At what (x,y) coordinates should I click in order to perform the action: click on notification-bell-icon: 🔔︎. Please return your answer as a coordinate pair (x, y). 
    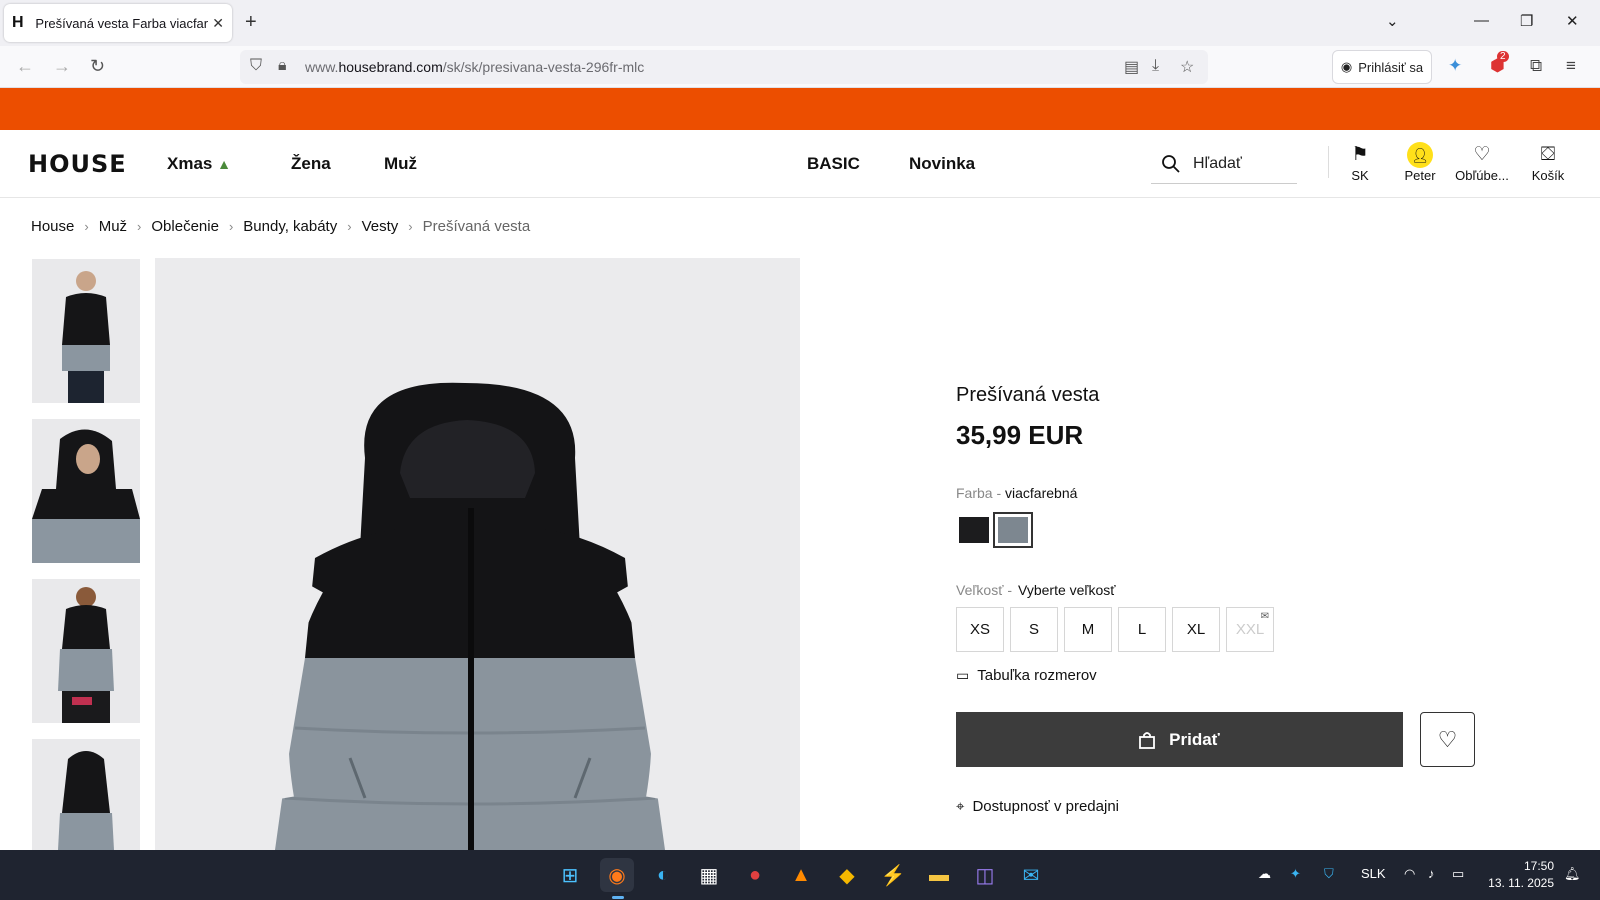
    Looking at the image, I should click on (1572, 874).